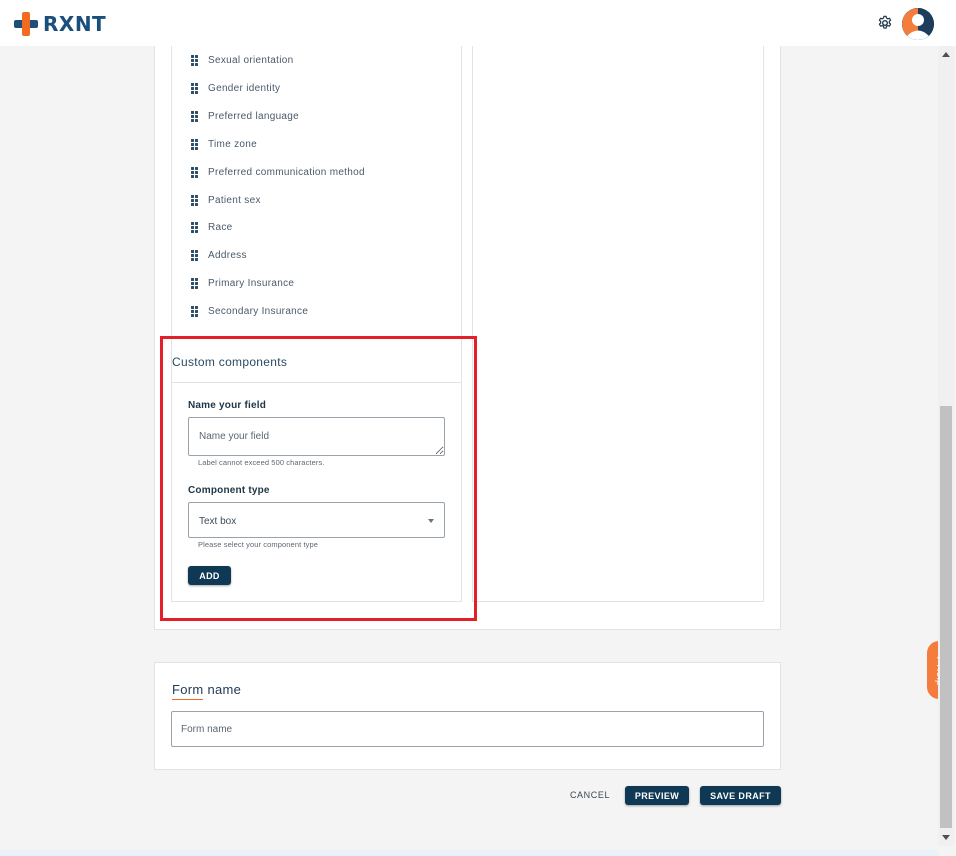  I want to click on title-underline, so click(187, 699).